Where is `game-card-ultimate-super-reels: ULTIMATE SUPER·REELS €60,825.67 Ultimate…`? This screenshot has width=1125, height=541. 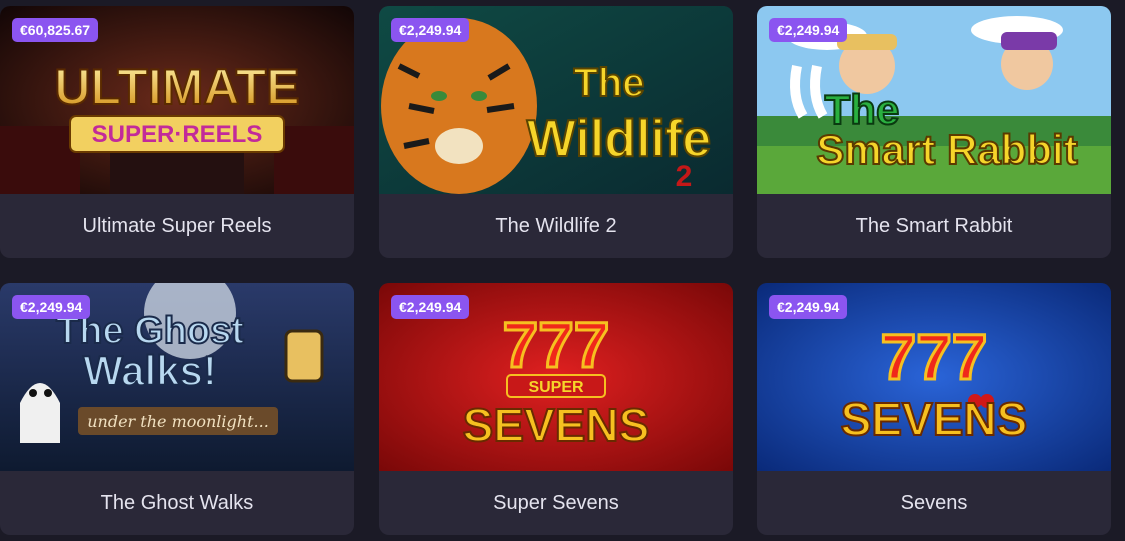
game-card-ultimate-super-reels: ULTIMATE SUPER·REELS €60,825.67 Ultimate… is located at coordinates (177, 132).